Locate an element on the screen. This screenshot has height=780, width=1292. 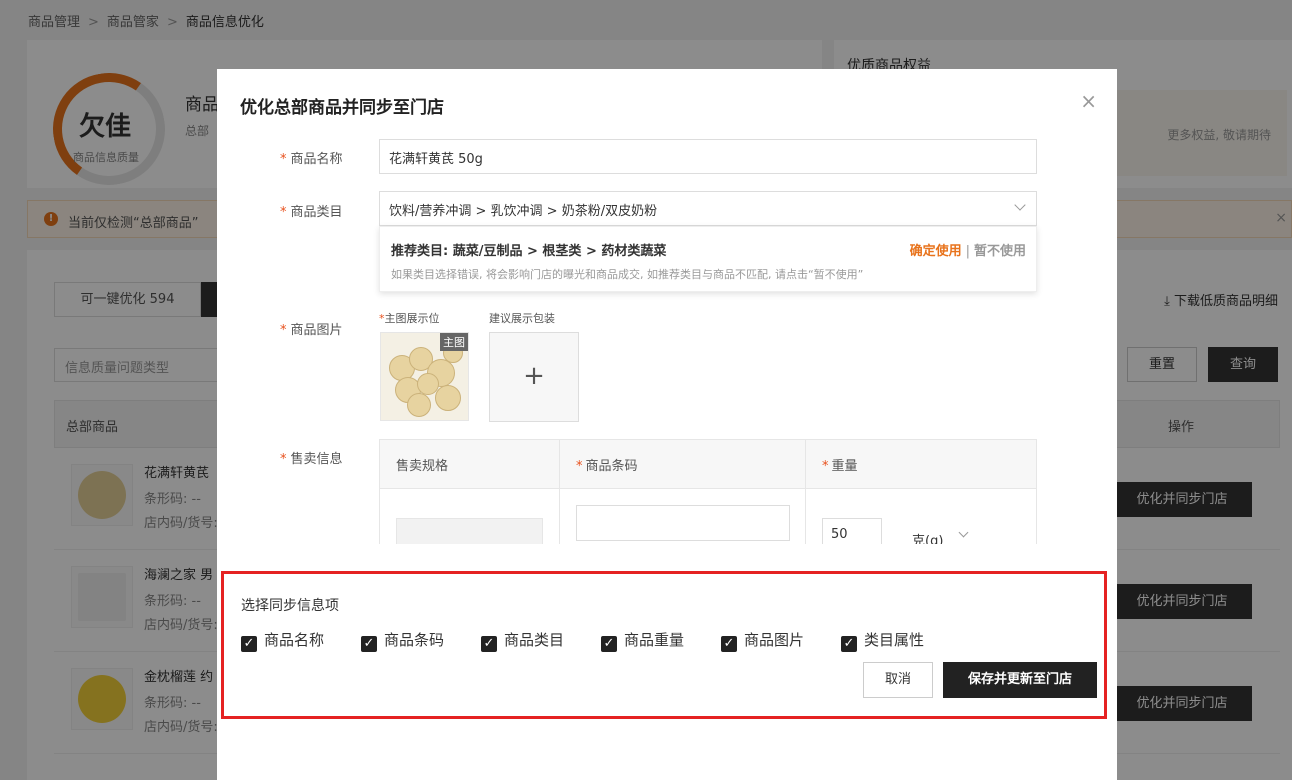
save-sync-button: 保存并更新至门店 is located at coordinates (1020, 680).